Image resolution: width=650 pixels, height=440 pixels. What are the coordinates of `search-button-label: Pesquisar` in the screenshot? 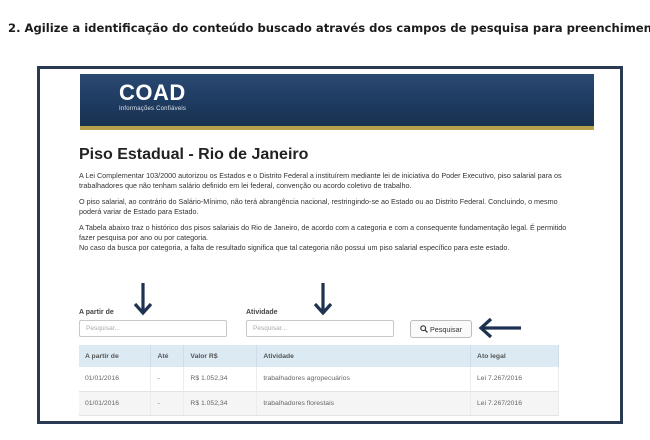 It's located at (446, 329).